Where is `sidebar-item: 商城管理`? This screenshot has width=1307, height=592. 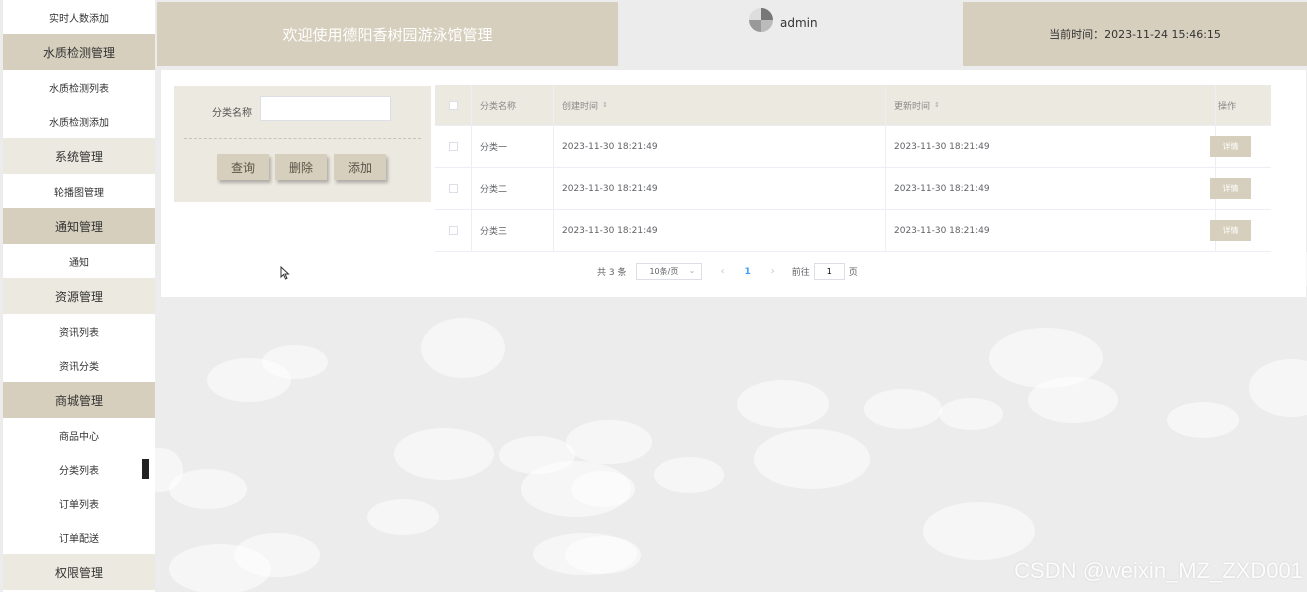
sidebar-item: 商城管理 is located at coordinates (79, 400).